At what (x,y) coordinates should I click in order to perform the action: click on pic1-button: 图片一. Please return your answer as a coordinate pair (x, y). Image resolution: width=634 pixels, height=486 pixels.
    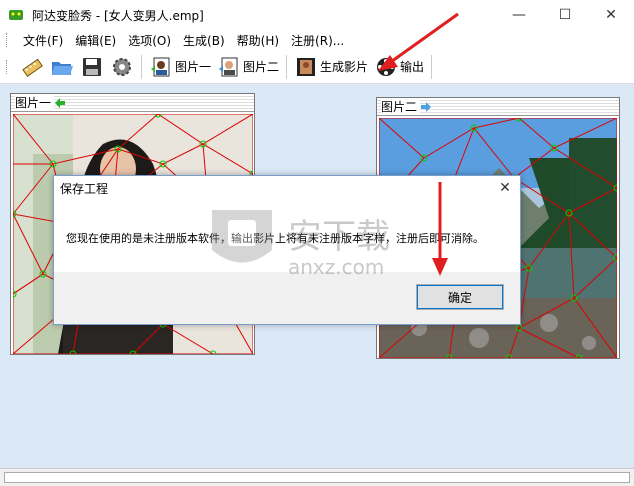
    Looking at the image, I should click on (180, 67).